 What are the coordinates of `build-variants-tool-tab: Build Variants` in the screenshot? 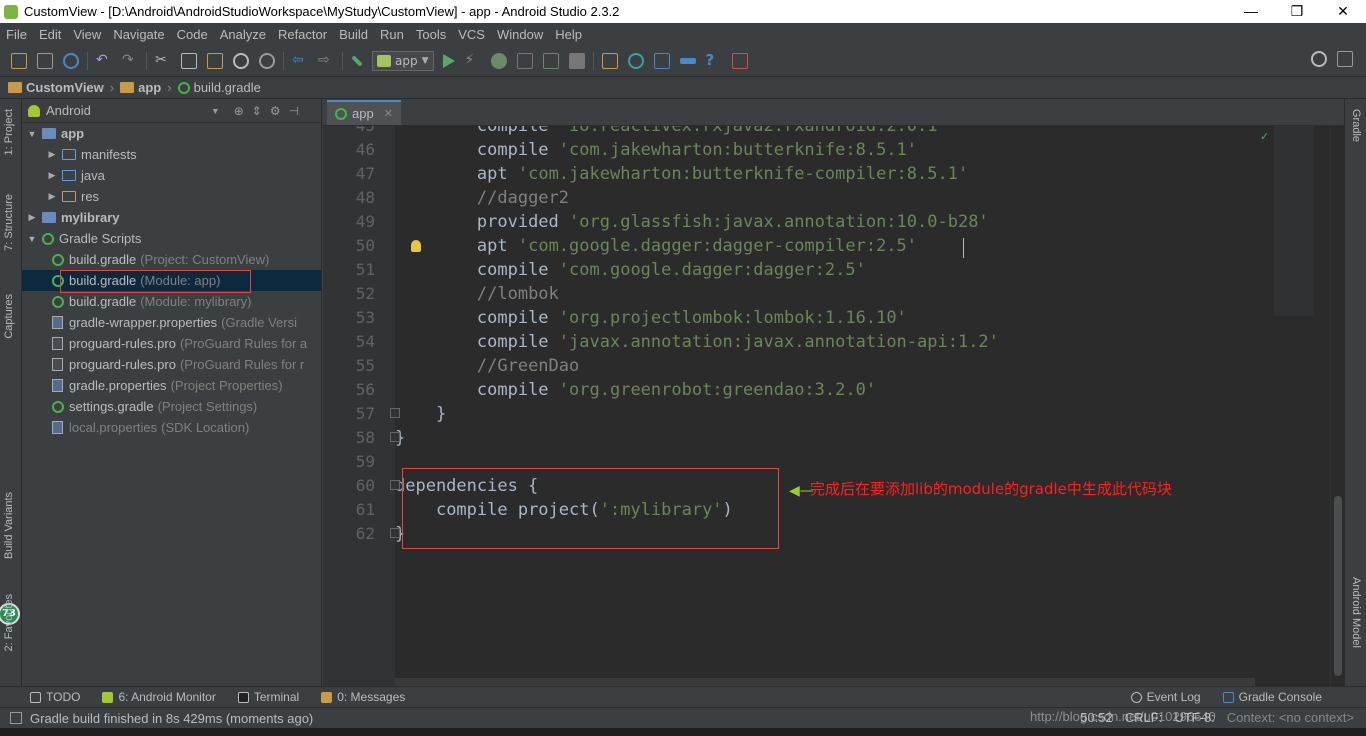 It's located at (9, 521).